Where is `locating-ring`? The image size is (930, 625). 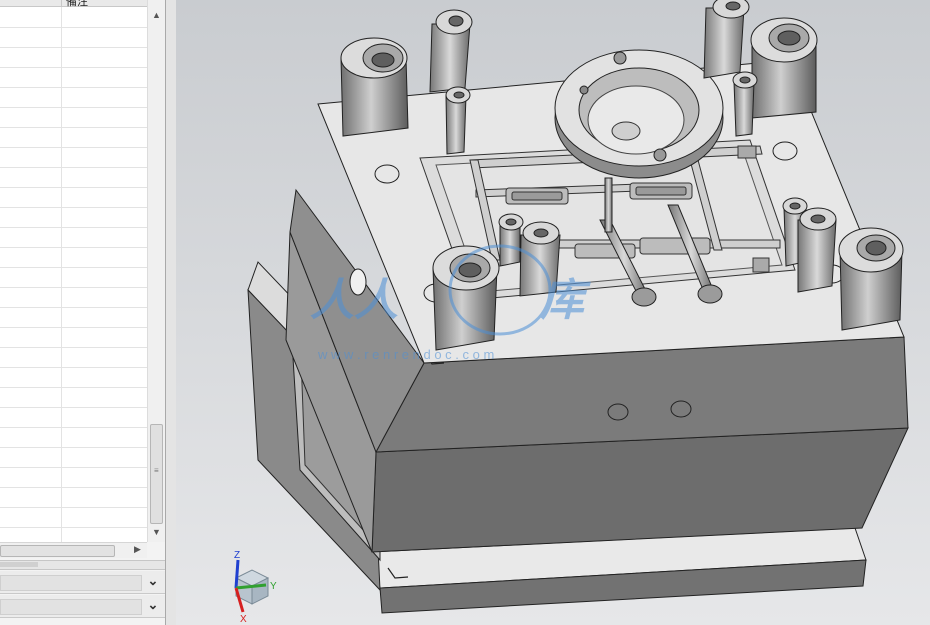 locating-ring is located at coordinates (639, 114).